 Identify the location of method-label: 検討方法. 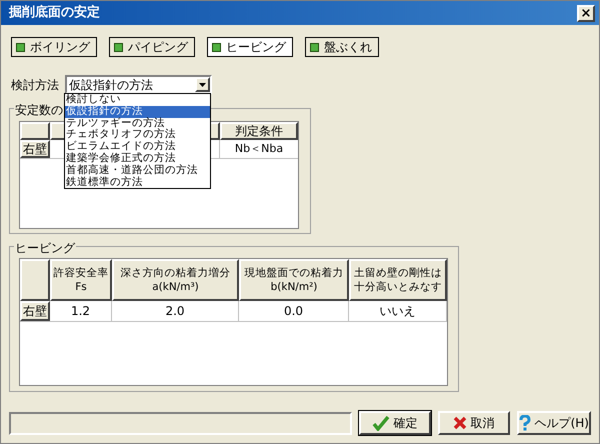
(35, 85).